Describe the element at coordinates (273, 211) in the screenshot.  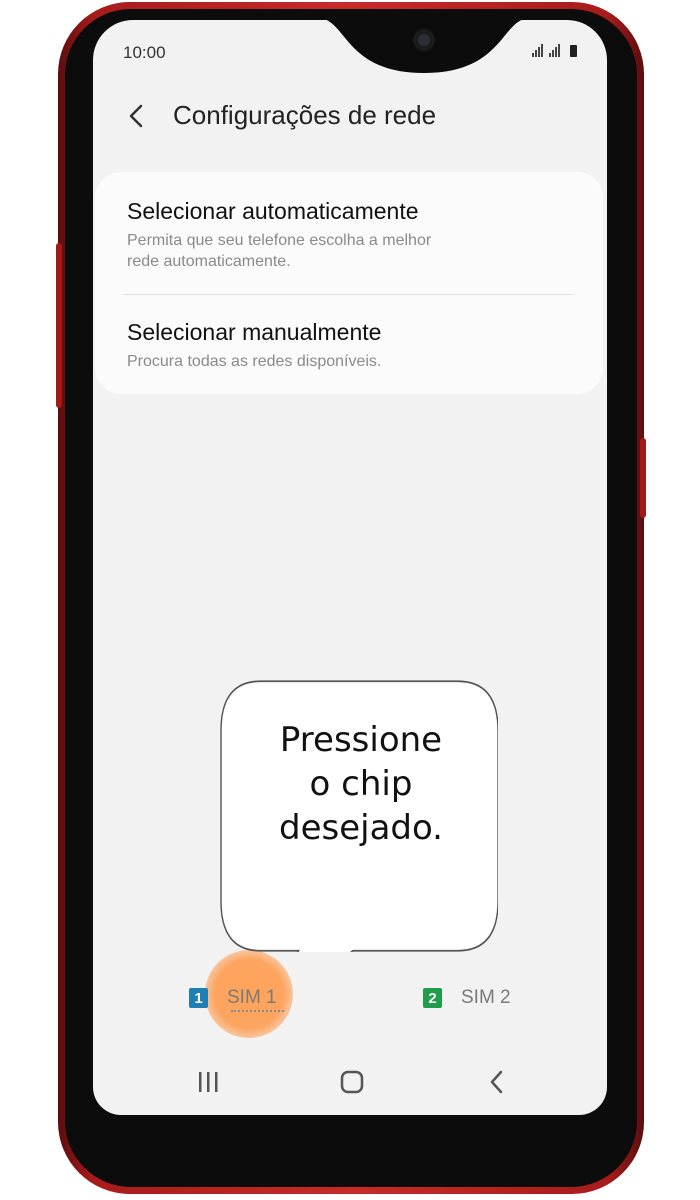
I see `option-title: Selecionar automaticamente` at that location.